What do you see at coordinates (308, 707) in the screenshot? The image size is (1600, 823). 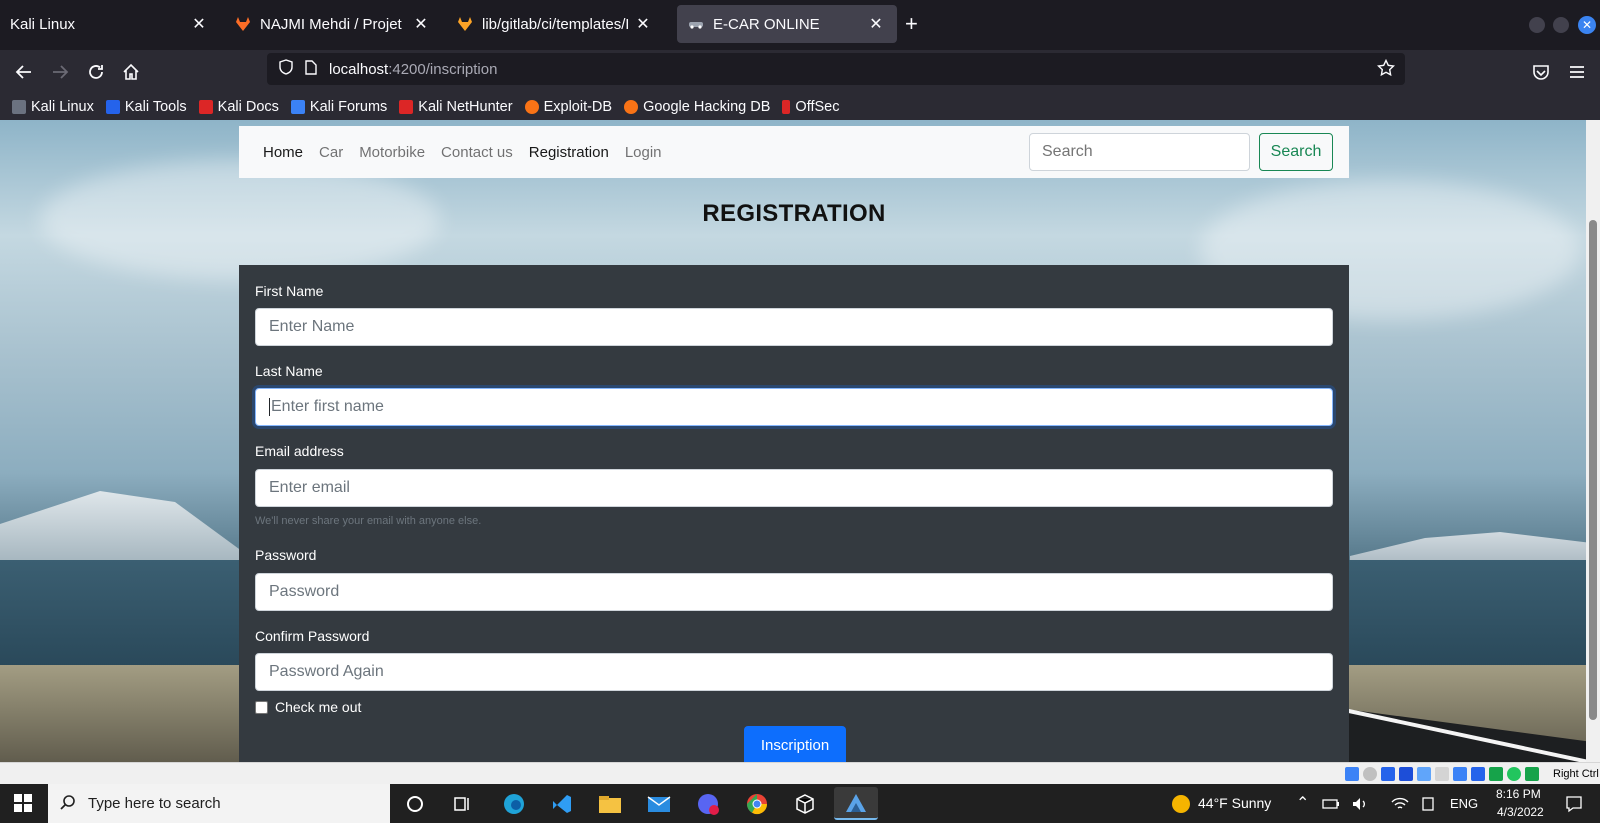 I see `check-me-out-row: Check me out` at bounding box center [308, 707].